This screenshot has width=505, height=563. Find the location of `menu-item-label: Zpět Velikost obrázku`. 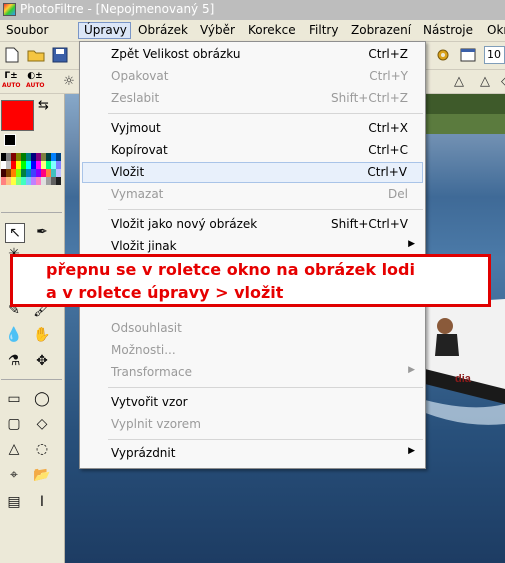

menu-item-label: Zpět Velikost obrázku is located at coordinates (176, 54).